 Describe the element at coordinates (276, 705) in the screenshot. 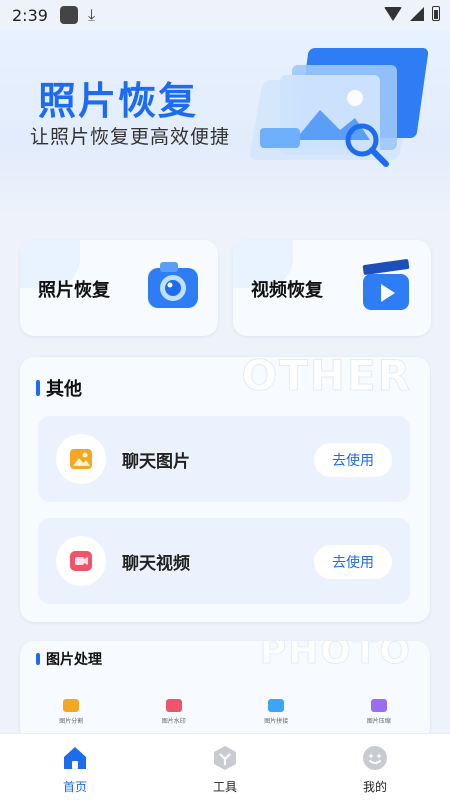

I see `image-stitch-icon` at that location.